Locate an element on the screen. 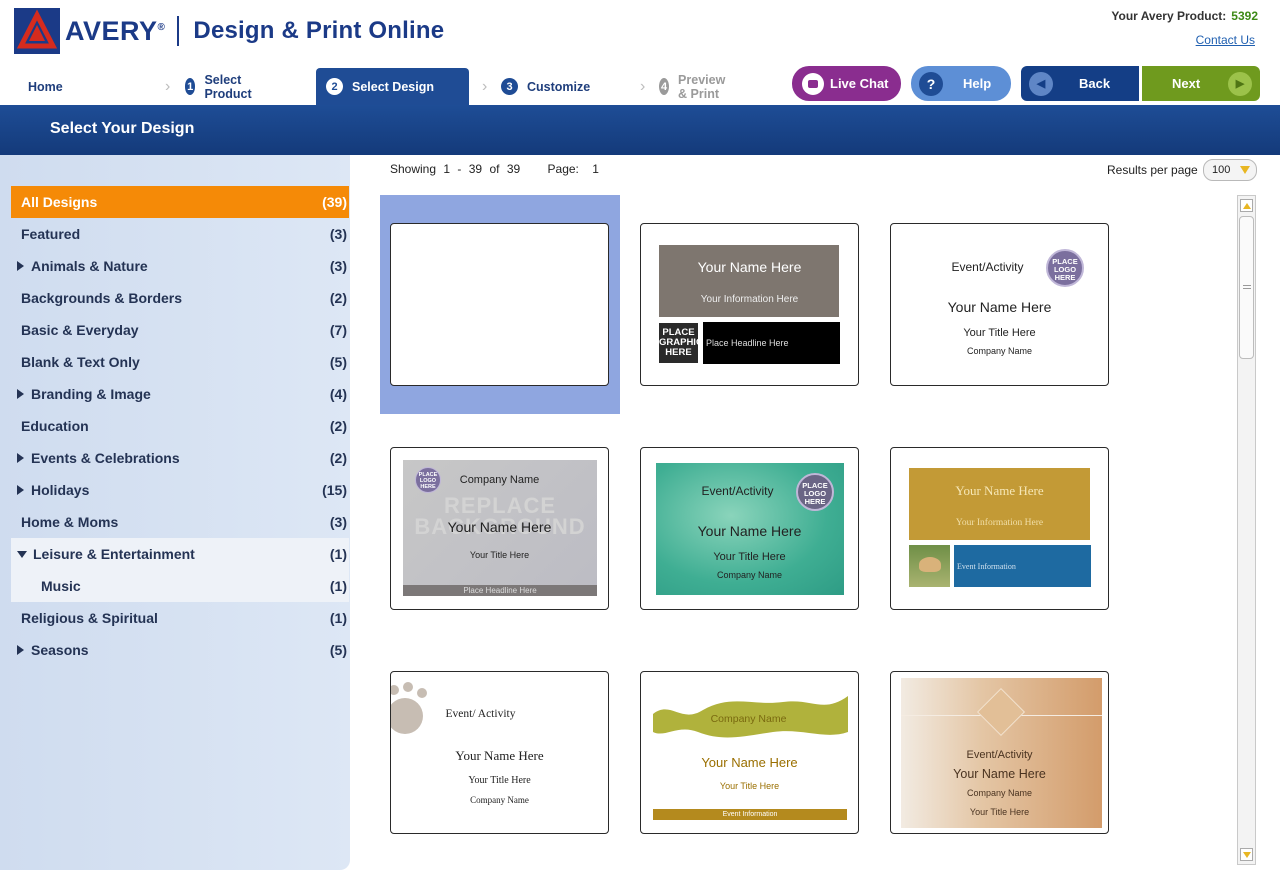 The image size is (1280, 890). design-card-blank is located at coordinates (499, 304).